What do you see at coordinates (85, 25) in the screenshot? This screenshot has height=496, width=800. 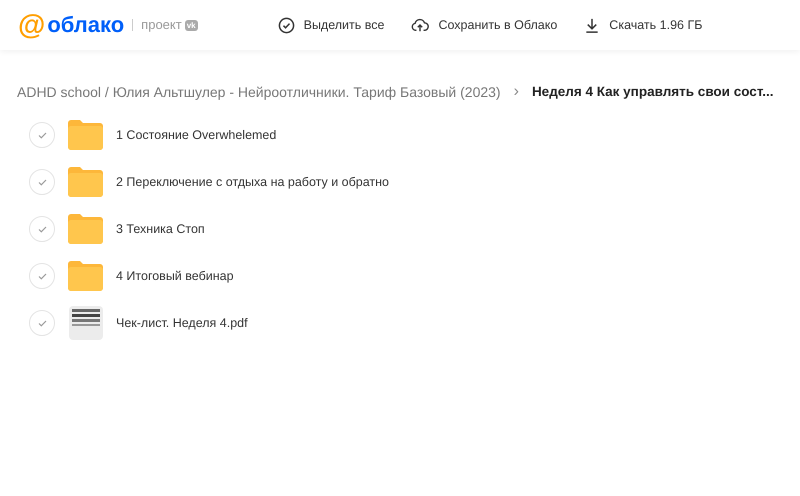 I see `logo-text: облако` at bounding box center [85, 25].